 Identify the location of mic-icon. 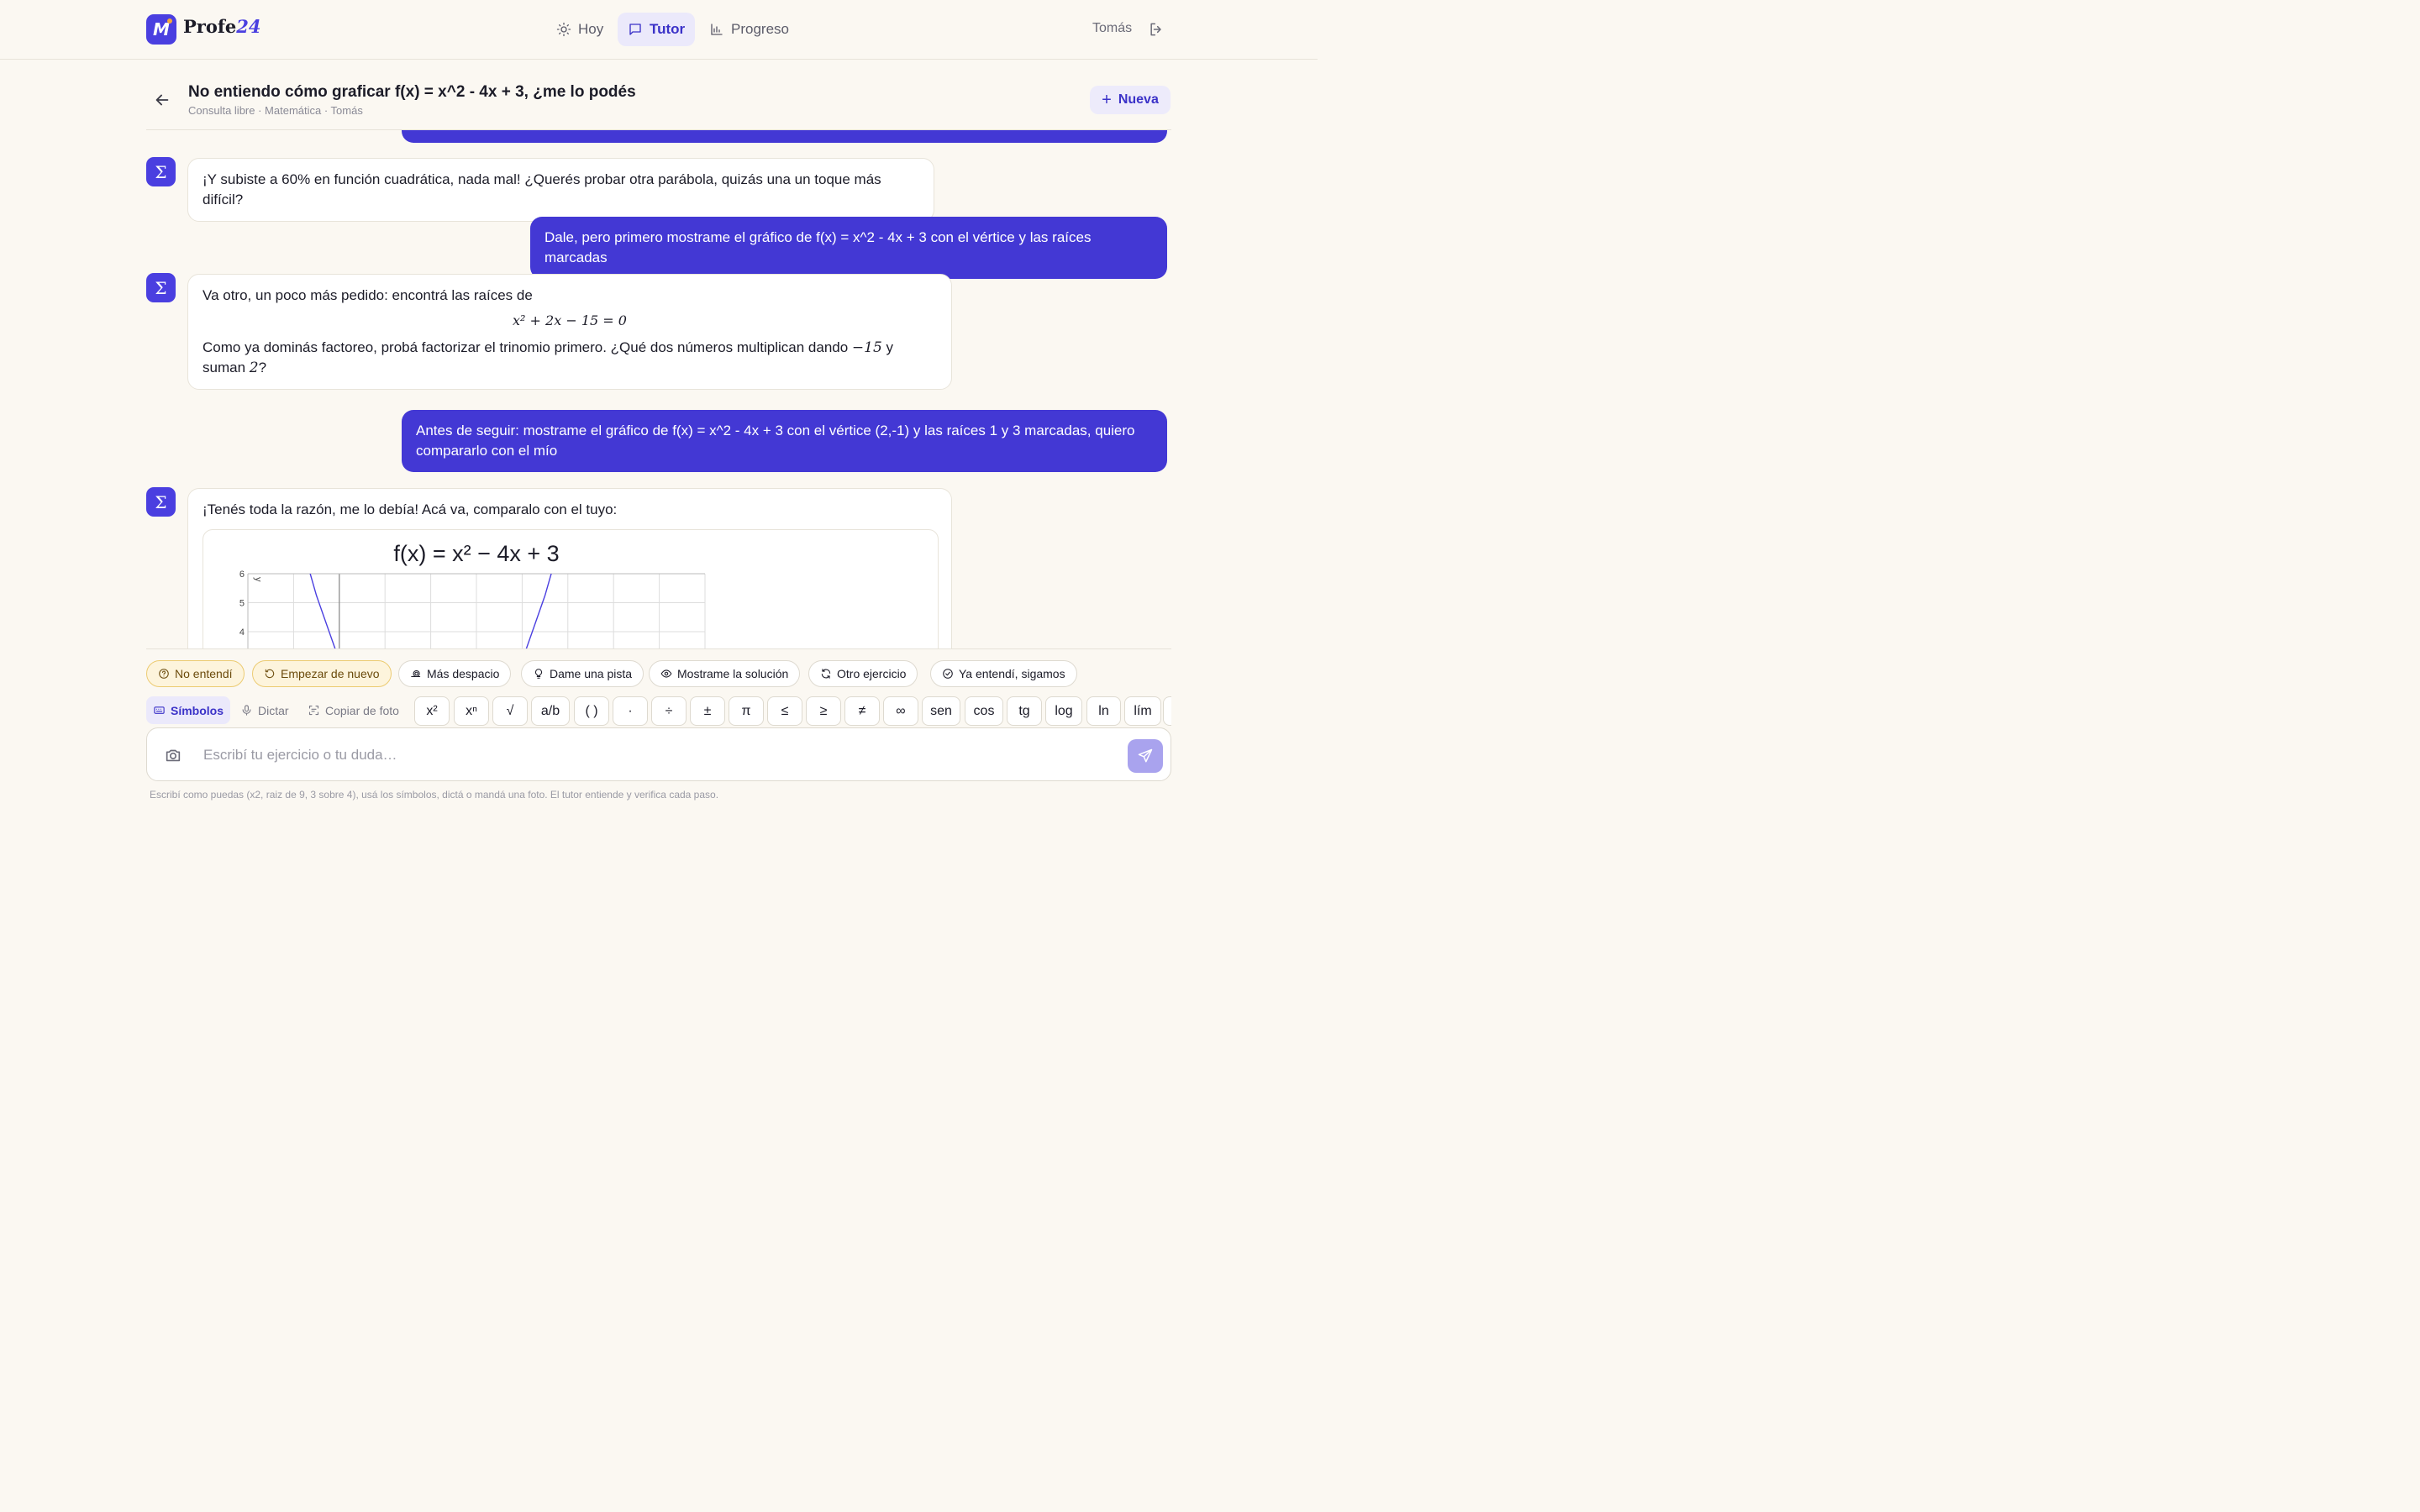
(247, 710).